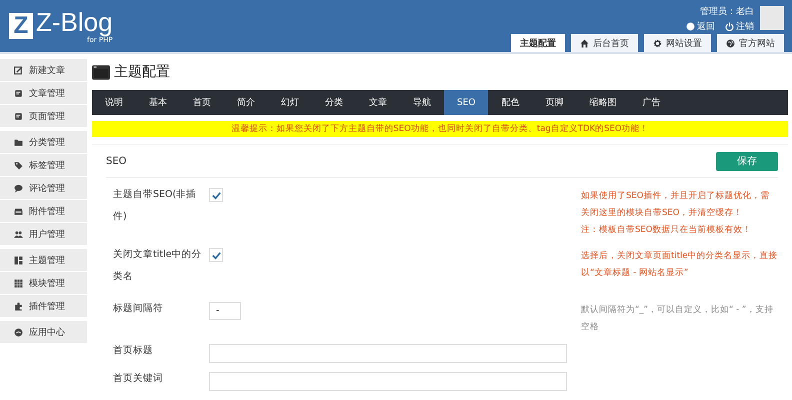 This screenshot has width=792, height=400. What do you see at coordinates (225, 311) in the screenshot?
I see `input-field: -` at bounding box center [225, 311].